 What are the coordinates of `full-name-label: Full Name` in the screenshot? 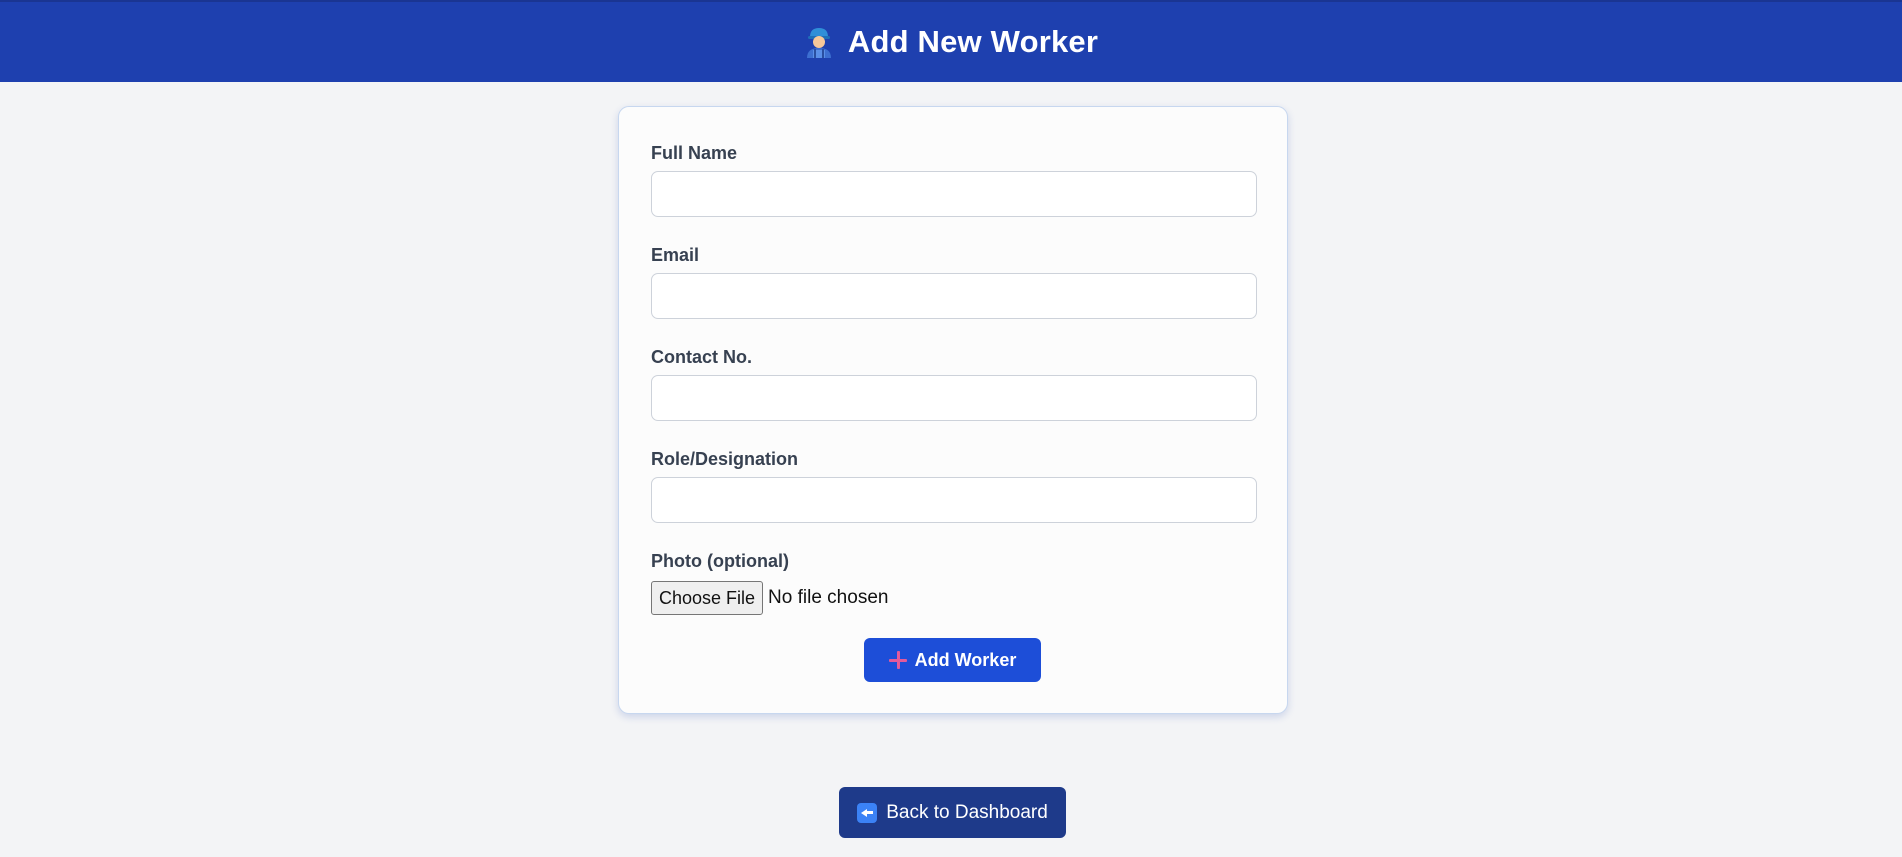 It's located at (694, 153).